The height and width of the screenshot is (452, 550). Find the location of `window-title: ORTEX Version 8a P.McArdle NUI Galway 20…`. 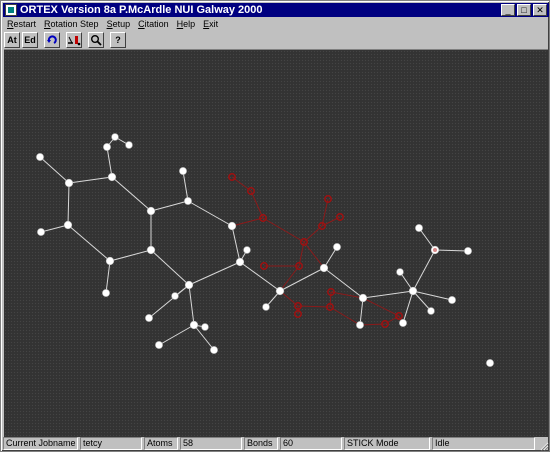

window-title: ORTEX Version 8a P.McArdle NUI Galway 20… is located at coordinates (141, 10).